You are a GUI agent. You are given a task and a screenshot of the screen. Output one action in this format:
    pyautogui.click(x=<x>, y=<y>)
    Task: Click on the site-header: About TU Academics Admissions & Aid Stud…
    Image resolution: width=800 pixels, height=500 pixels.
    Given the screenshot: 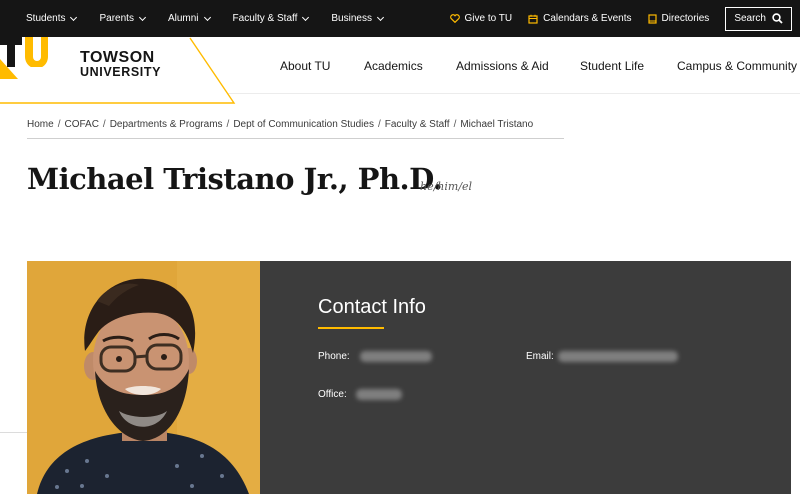 What is the action you would take?
    pyautogui.click(x=400, y=70)
    